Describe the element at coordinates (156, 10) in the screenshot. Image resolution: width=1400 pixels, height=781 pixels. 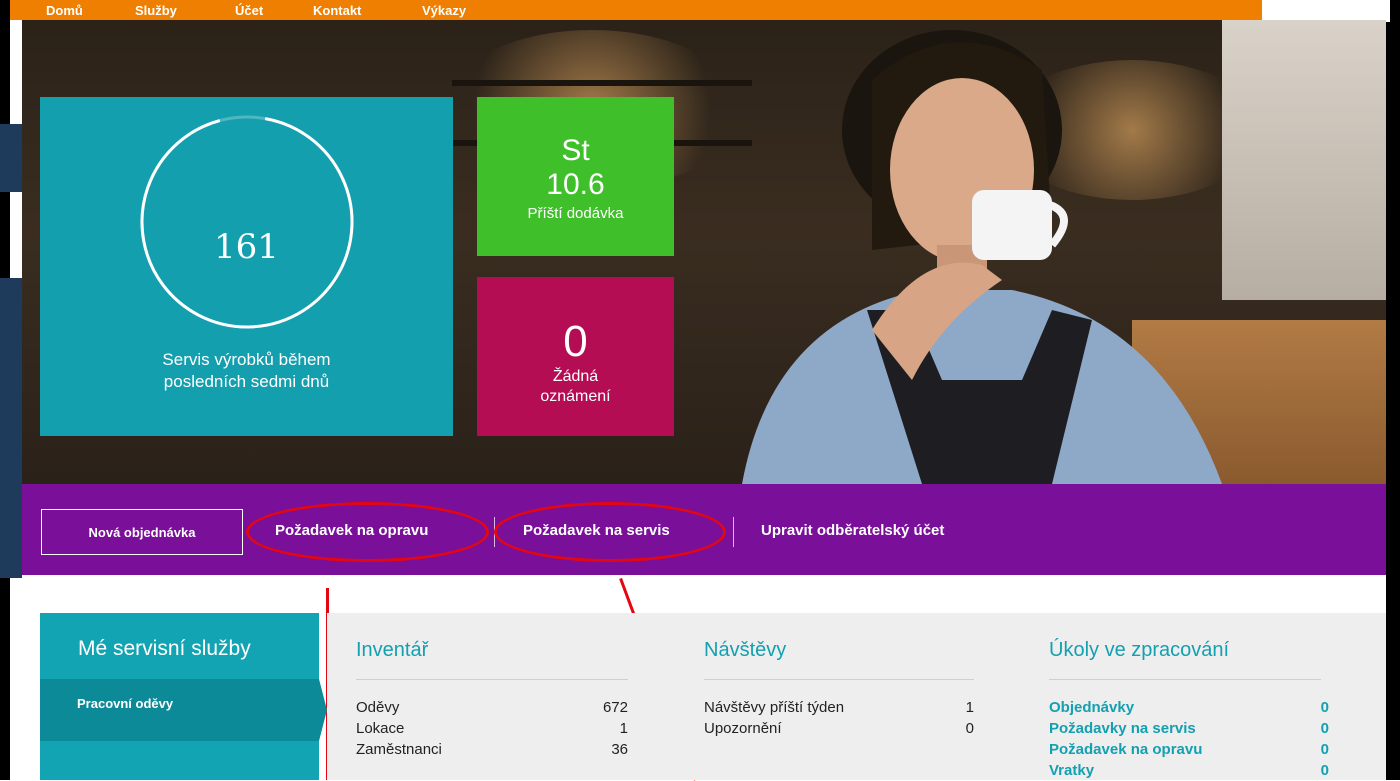
I see `nav-services: Služby` at that location.